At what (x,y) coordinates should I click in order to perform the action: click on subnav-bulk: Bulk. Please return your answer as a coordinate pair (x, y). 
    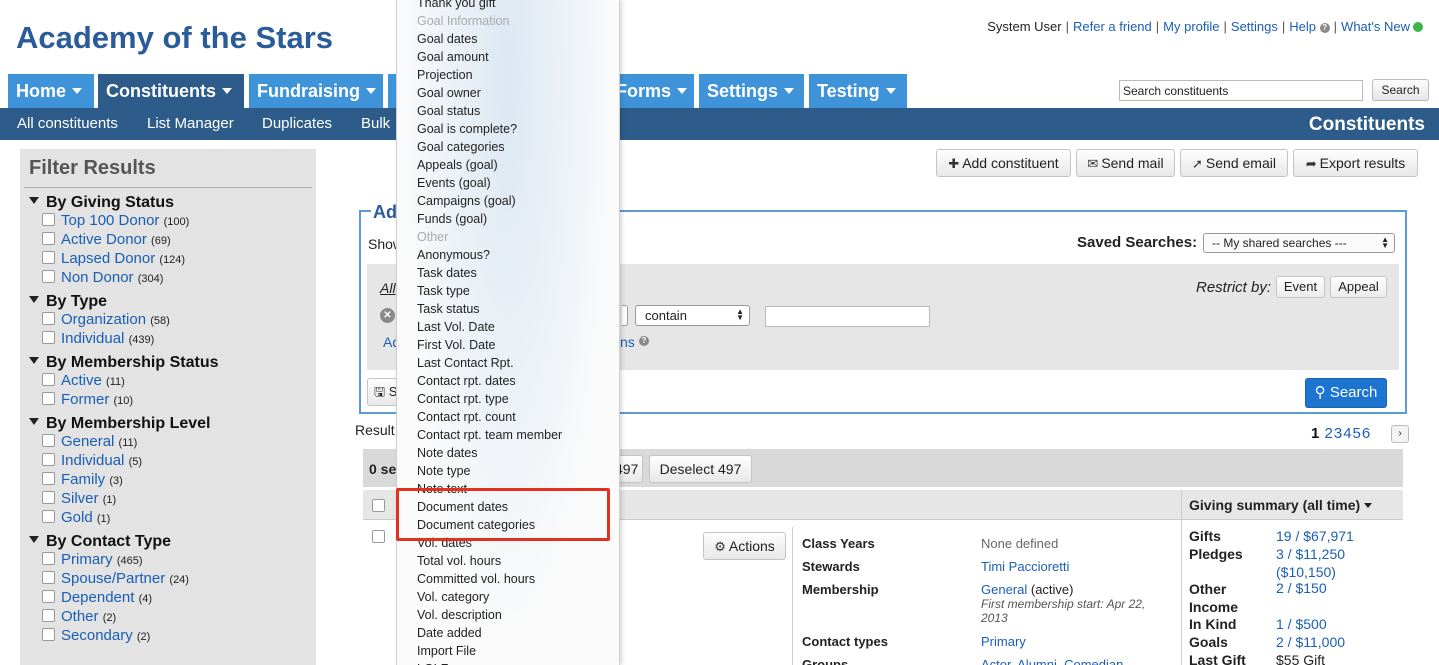
    Looking at the image, I should click on (375, 124).